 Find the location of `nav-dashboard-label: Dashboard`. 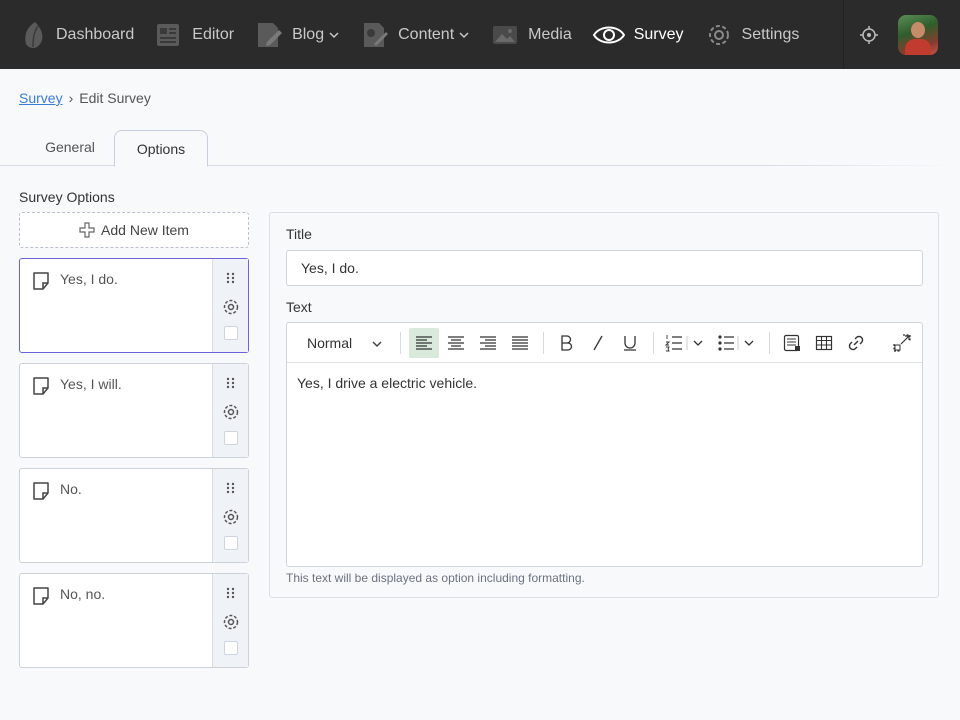

nav-dashboard-label: Dashboard is located at coordinates (95, 34).